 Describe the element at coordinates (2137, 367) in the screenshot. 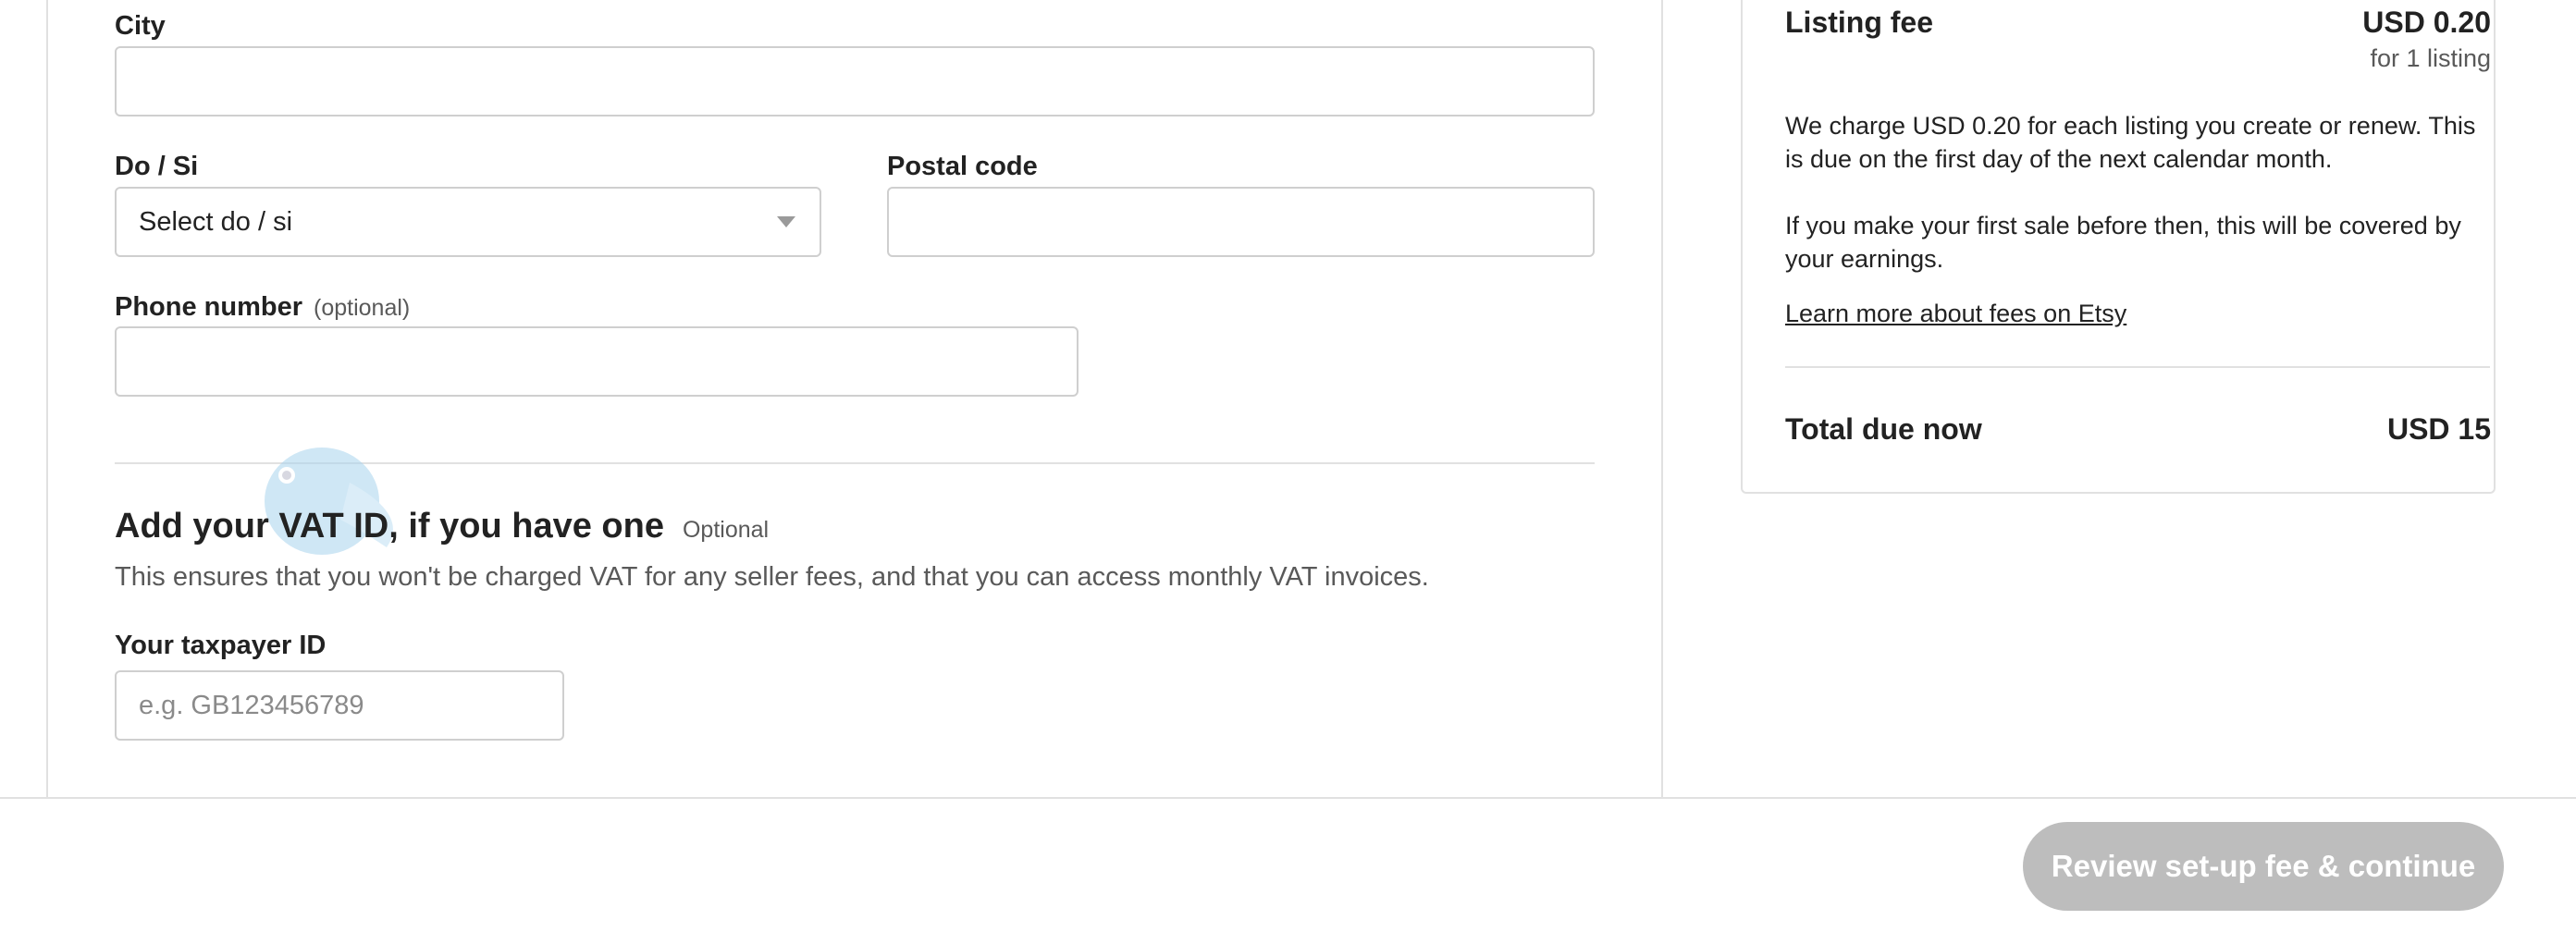

I see `card-divider` at that location.